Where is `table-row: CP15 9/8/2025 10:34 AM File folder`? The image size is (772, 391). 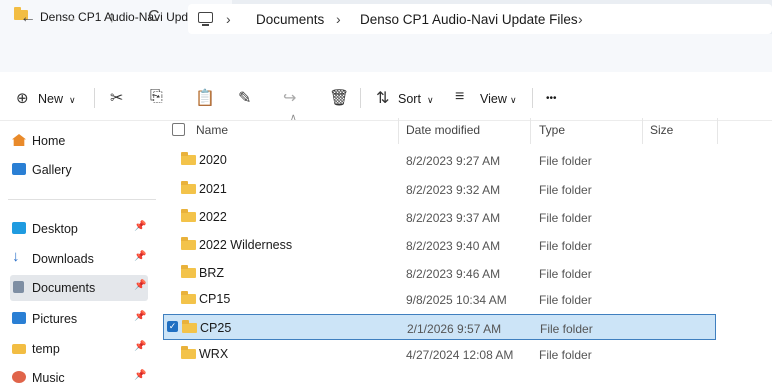 table-row: CP15 9/8/2025 10:34 AM File folder is located at coordinates (439, 299).